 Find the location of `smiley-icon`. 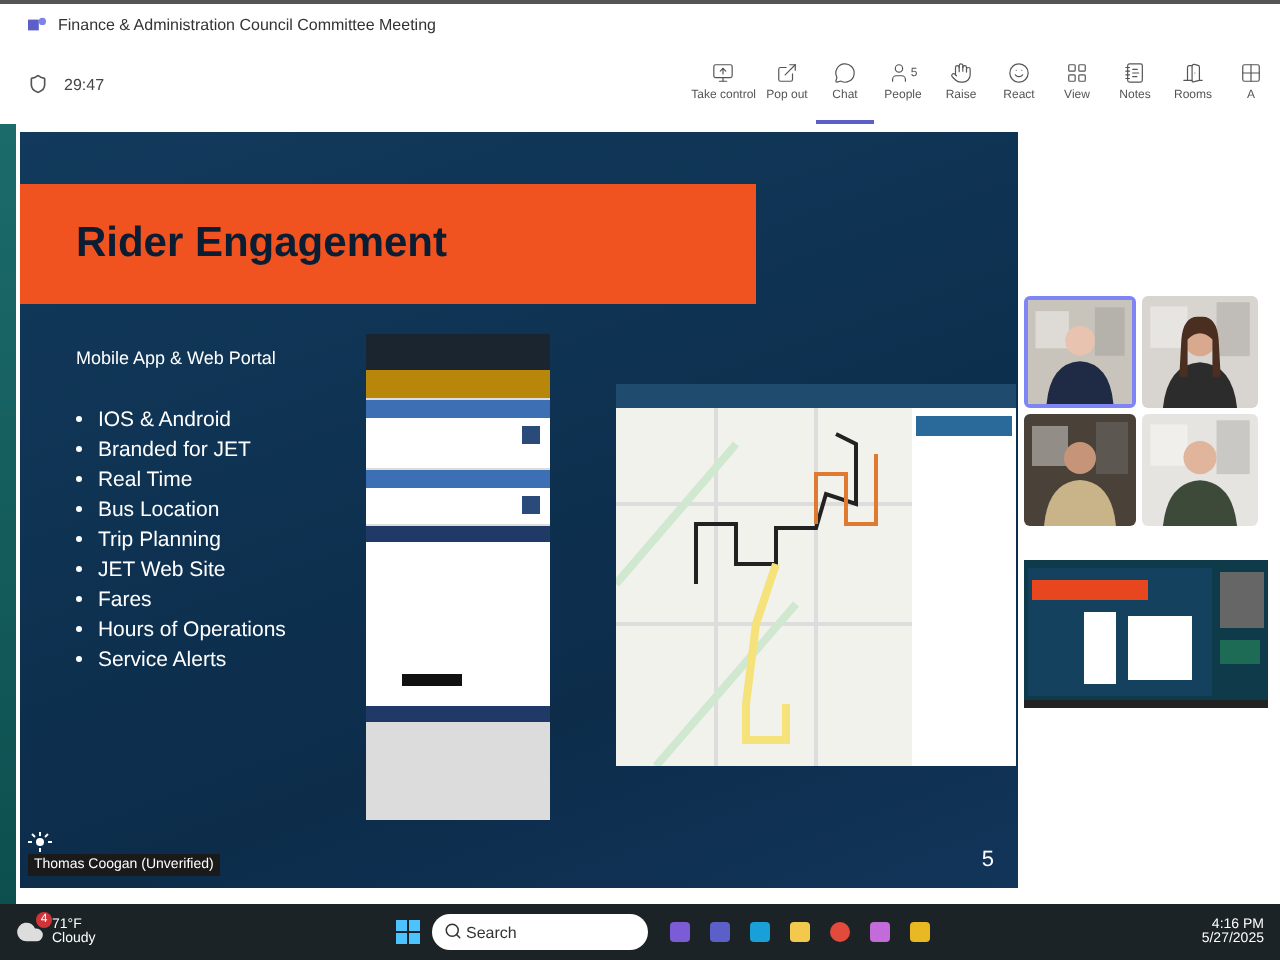

smiley-icon is located at coordinates (1019, 73).